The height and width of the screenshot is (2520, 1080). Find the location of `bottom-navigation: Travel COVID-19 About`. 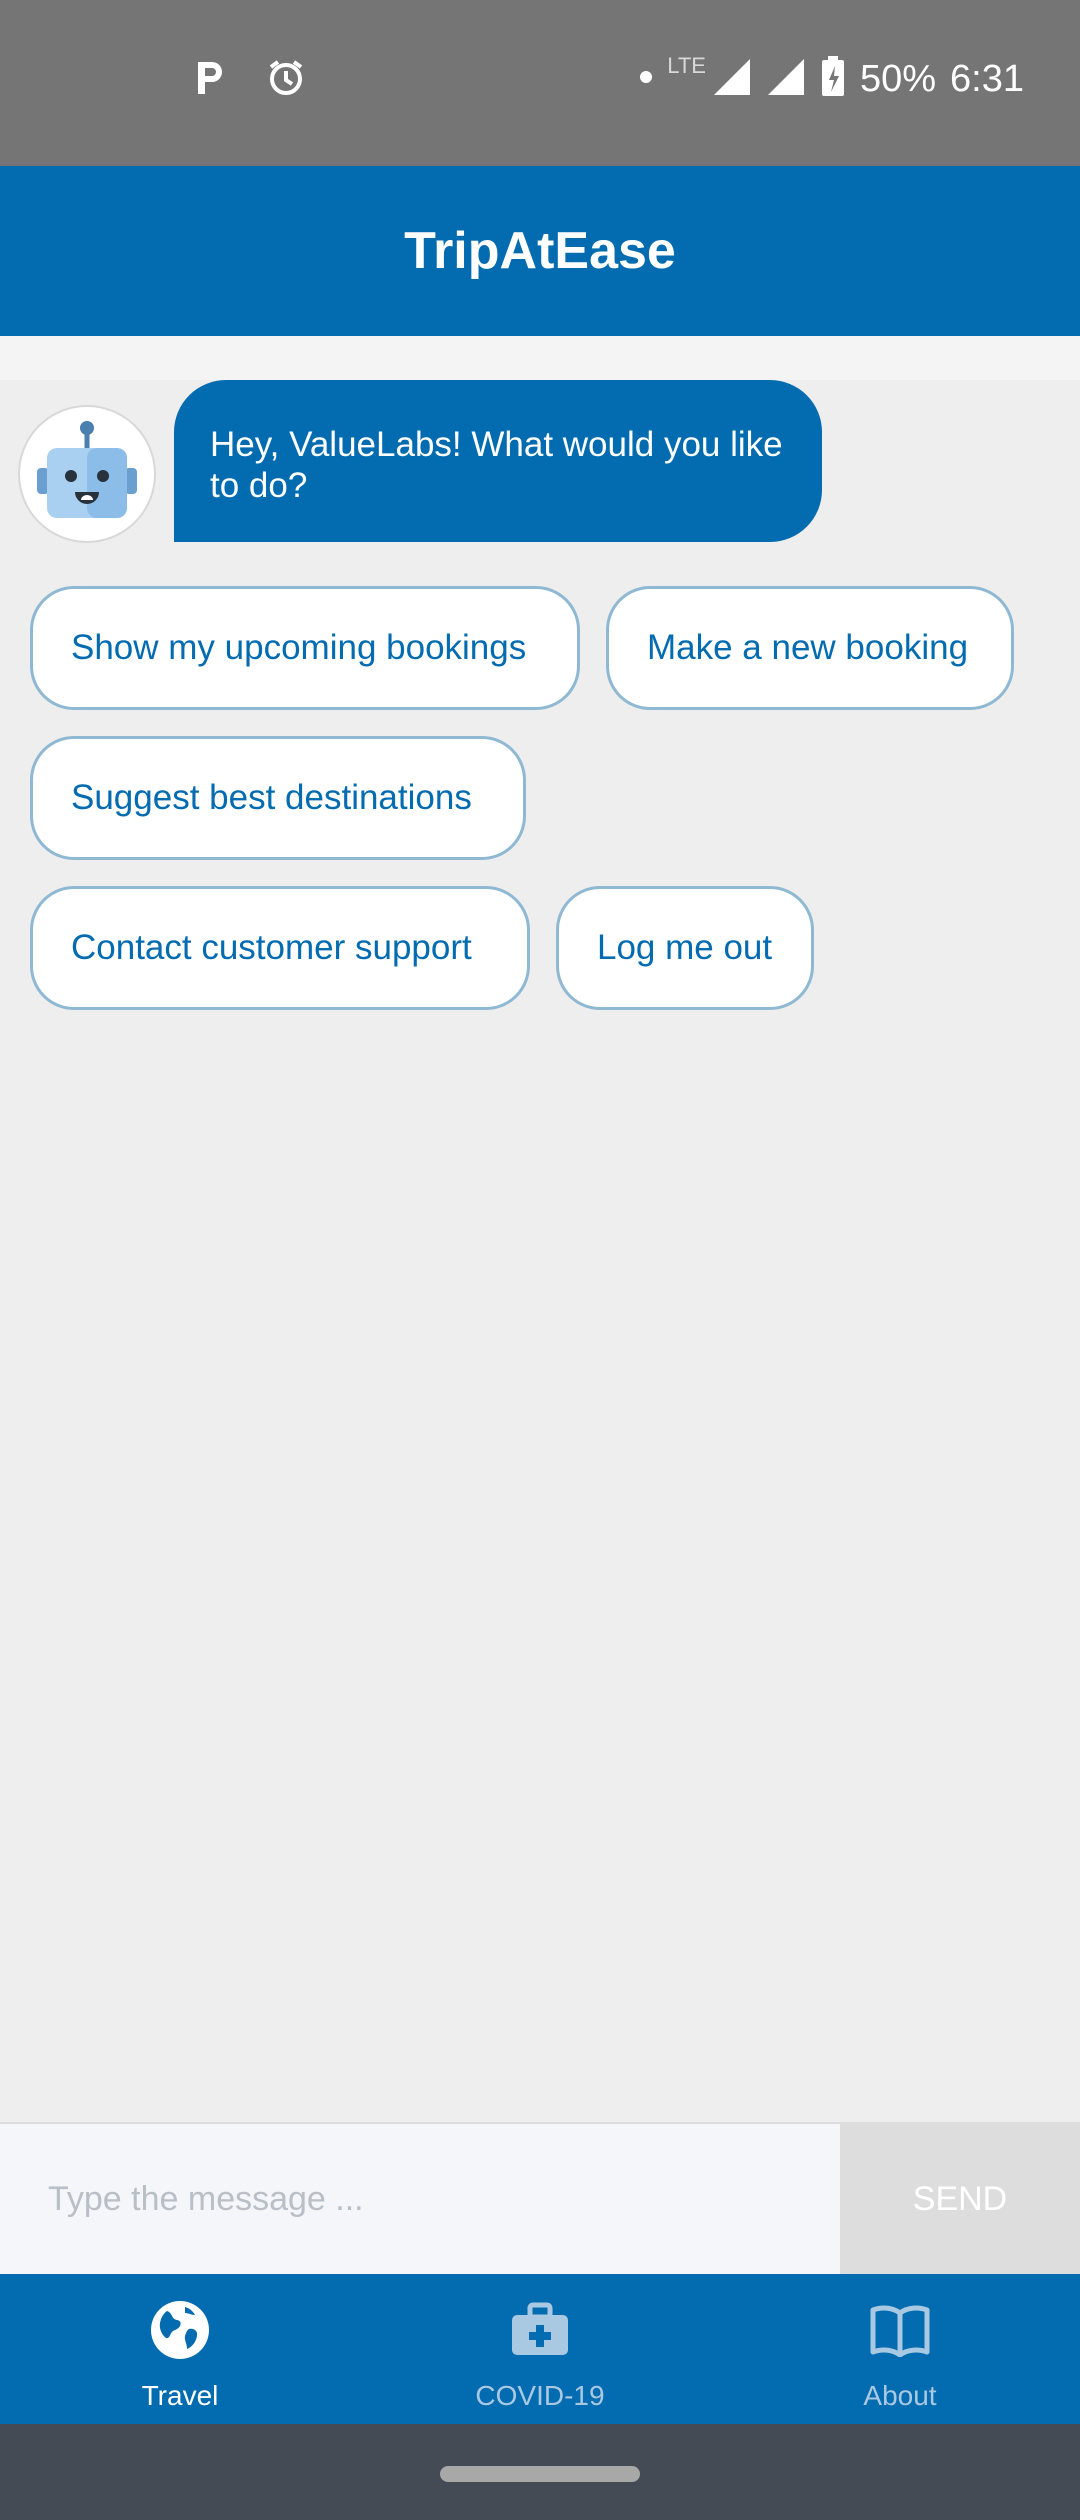

bottom-navigation: Travel COVID-19 About is located at coordinates (540, 2349).